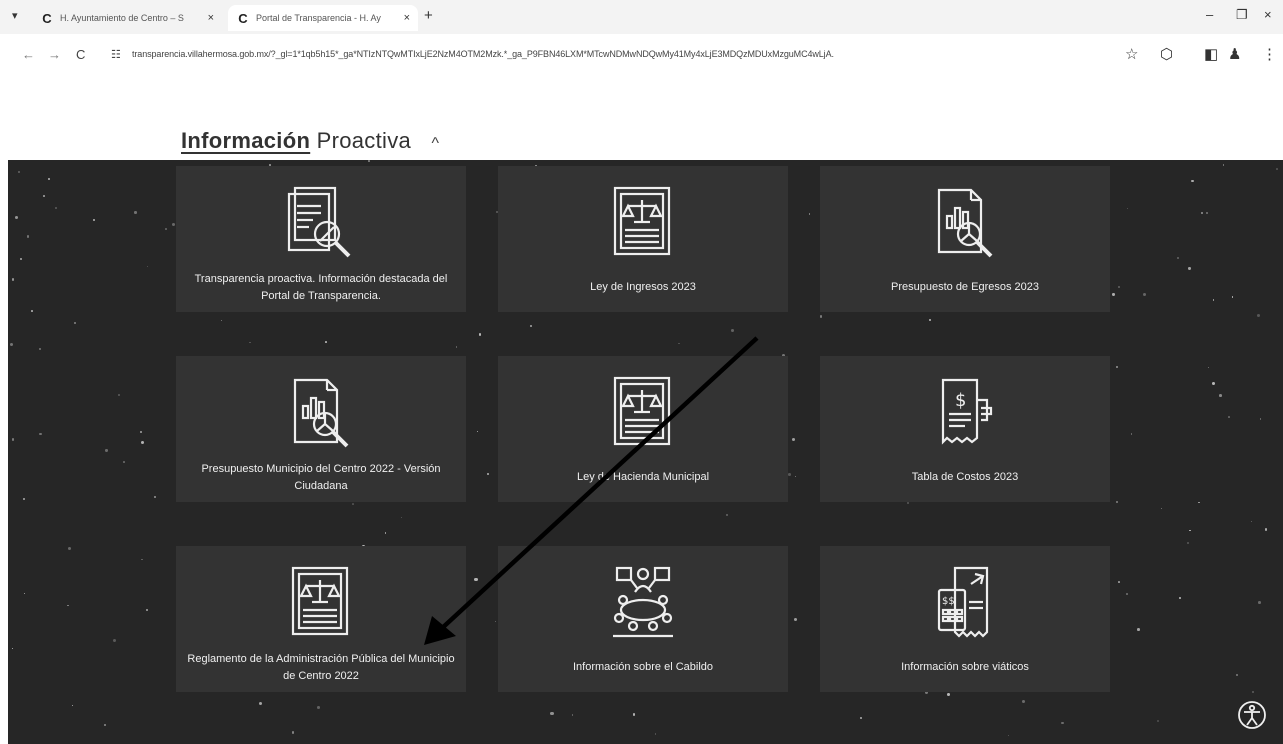 The width and height of the screenshot is (1283, 744). What do you see at coordinates (643, 602) in the screenshot?
I see `council-meeting-icon` at bounding box center [643, 602].